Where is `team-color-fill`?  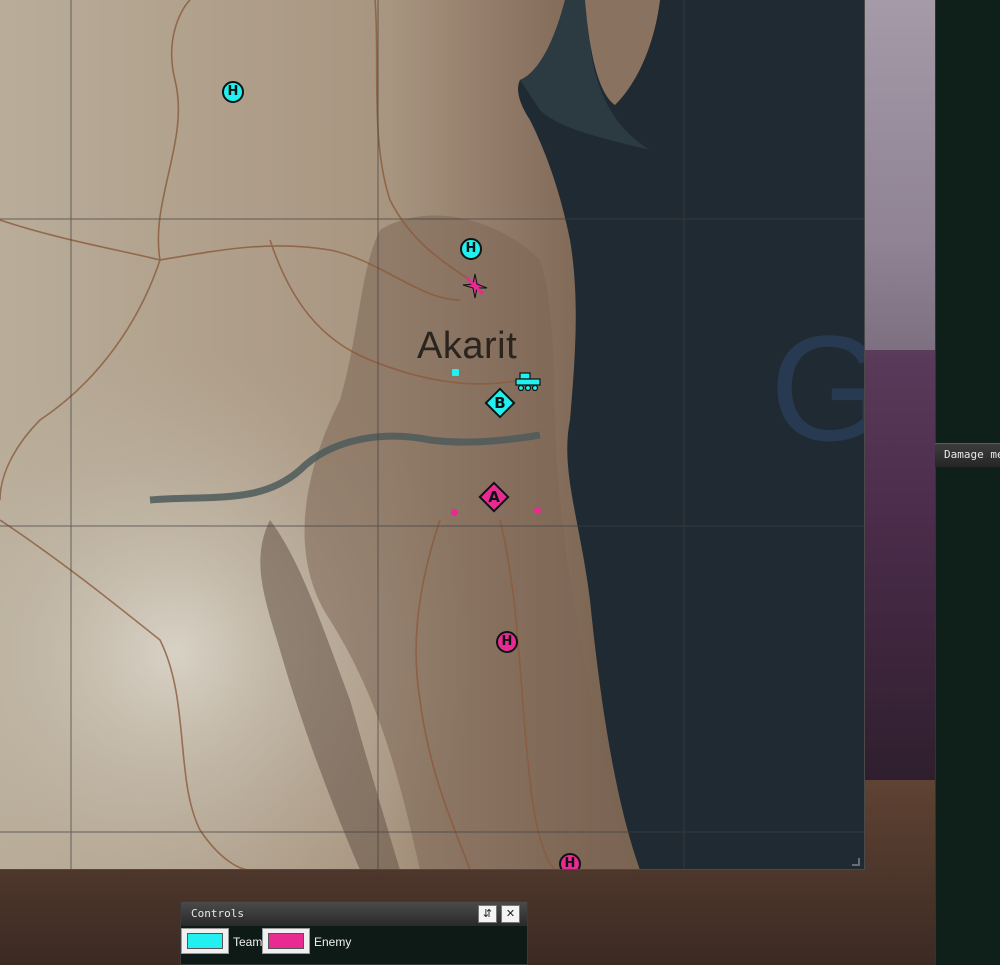 team-color-fill is located at coordinates (205, 941).